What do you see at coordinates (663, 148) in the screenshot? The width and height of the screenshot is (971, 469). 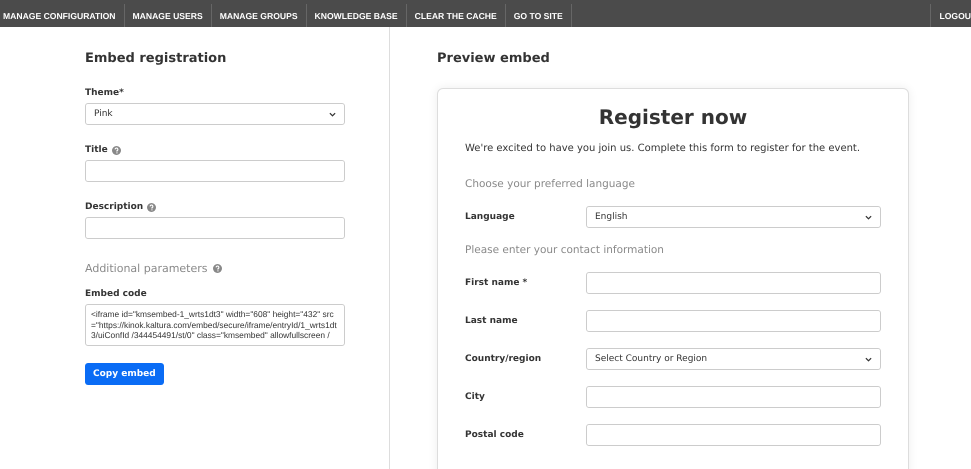 I see `form-intro: We're excited to have you join us. Complete this form to register for the event.` at bounding box center [663, 148].